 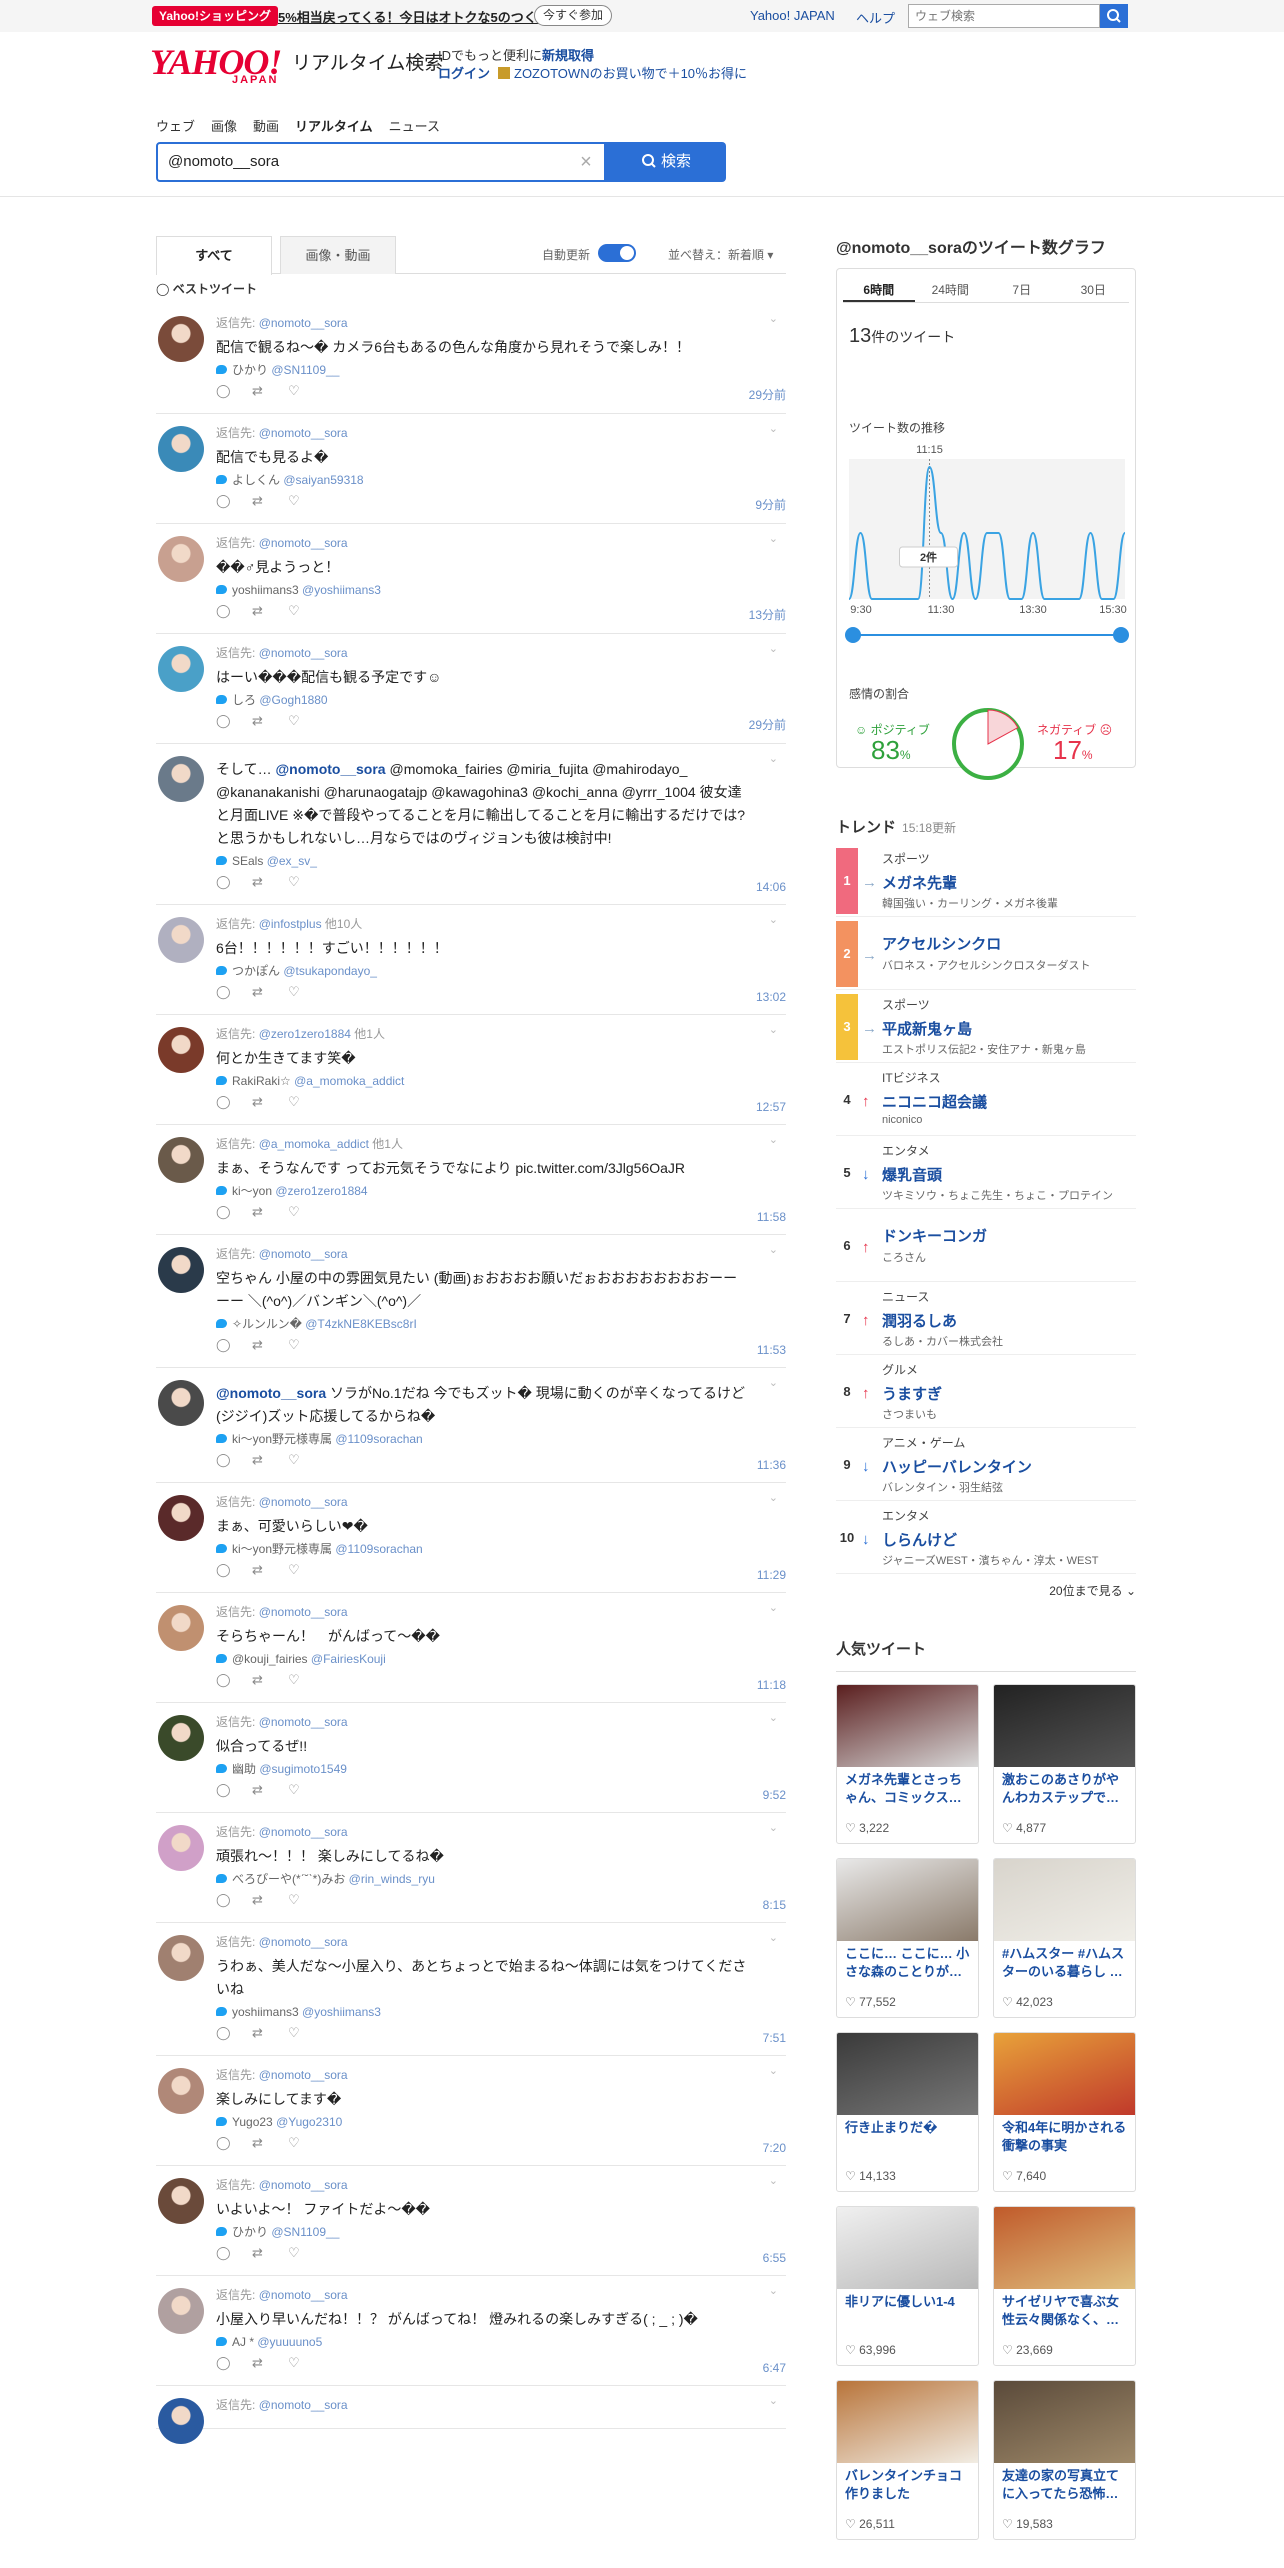 What do you see at coordinates (774, 2258) in the screenshot?
I see `tweet-time: 6:55` at bounding box center [774, 2258].